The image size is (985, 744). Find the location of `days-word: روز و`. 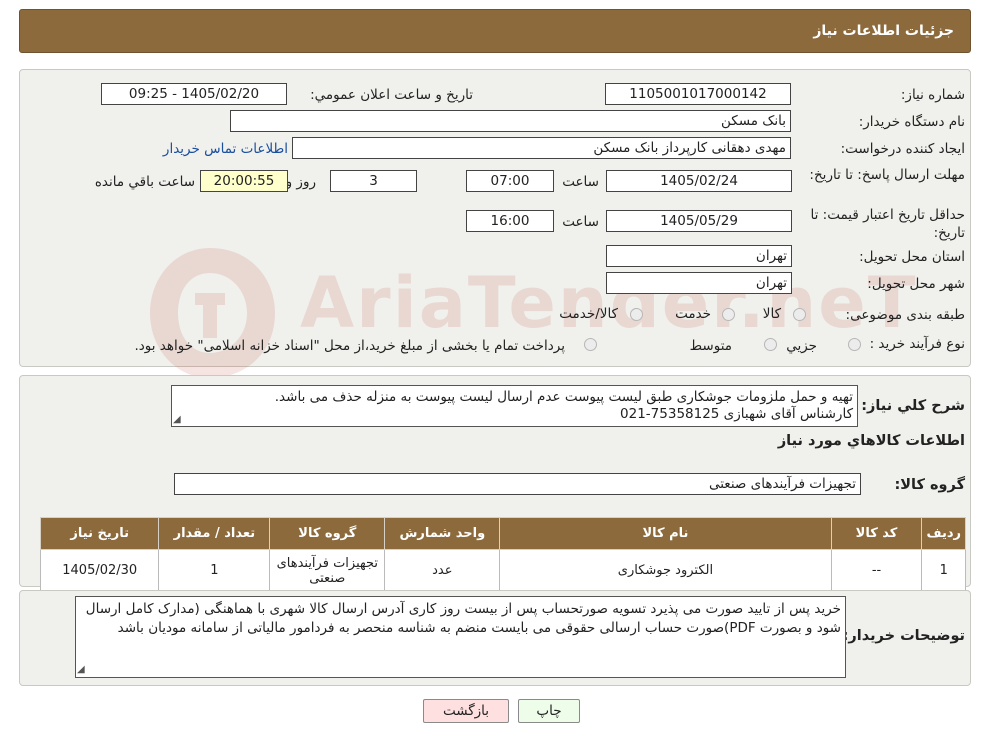

days-word: روز و is located at coordinates (300, 182).